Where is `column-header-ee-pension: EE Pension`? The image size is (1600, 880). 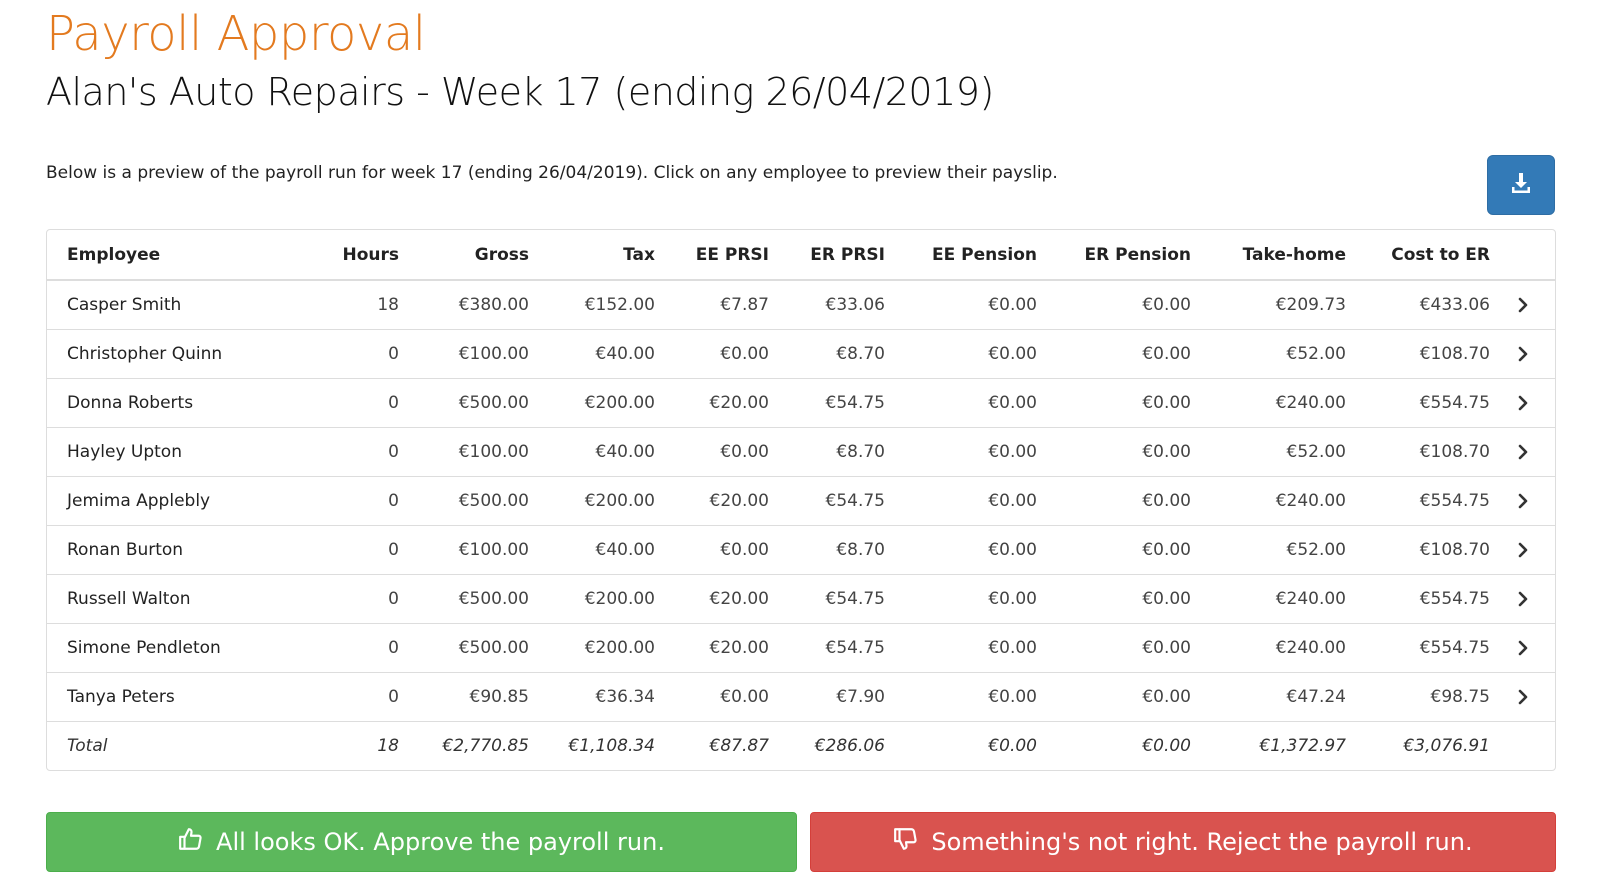 column-header-ee-pension: EE Pension is located at coordinates (961, 255).